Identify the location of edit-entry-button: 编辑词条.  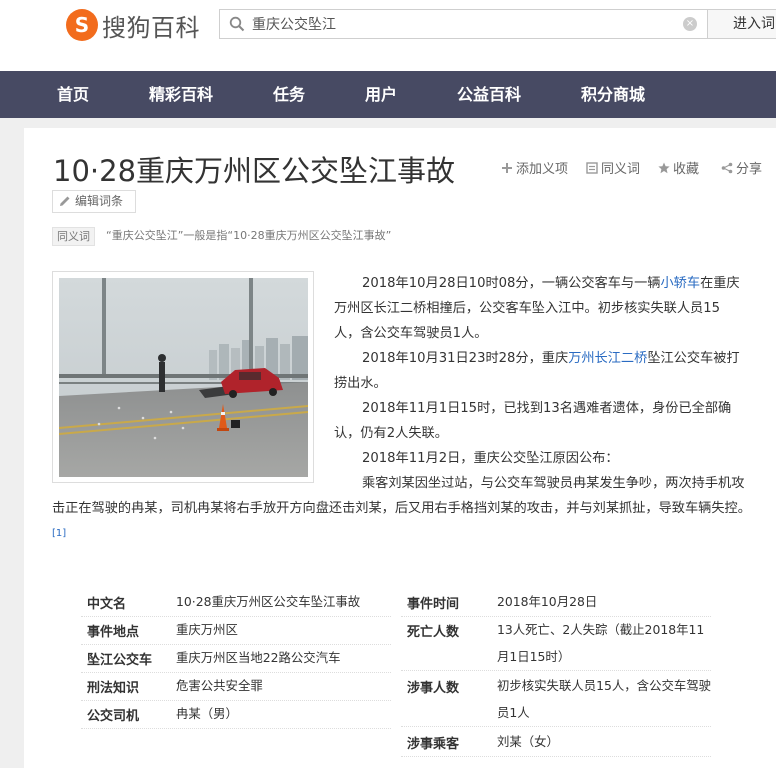
(94, 201).